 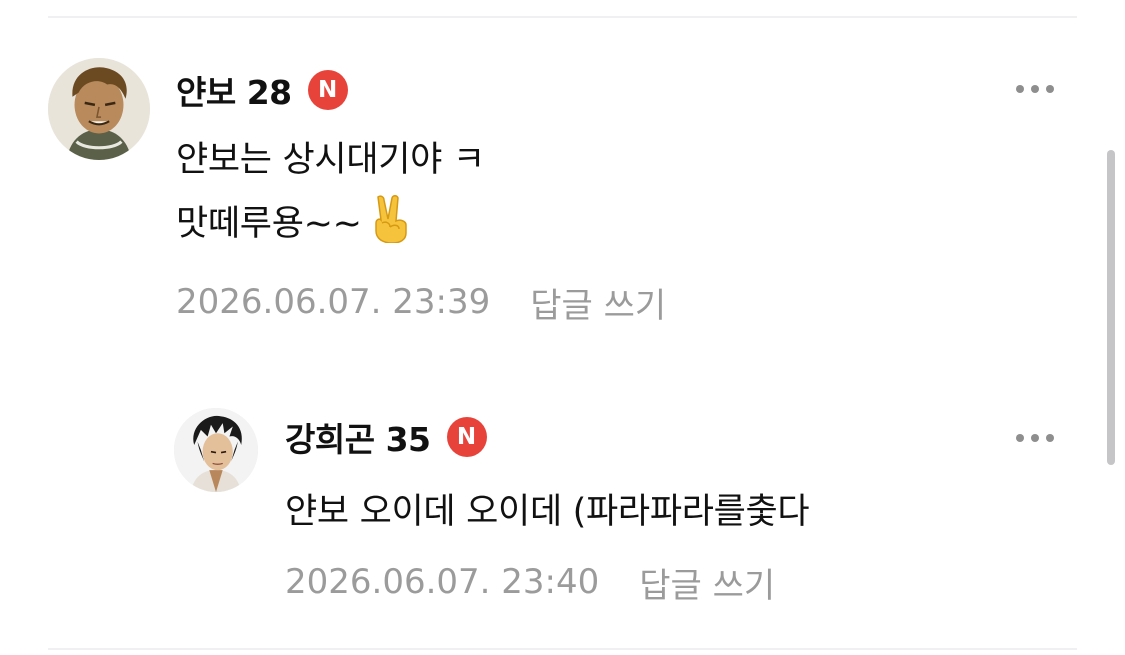 I want to click on comment-line: 얀보 오이데 오이데 (파라파라를춫다, so click(x=547, y=512).